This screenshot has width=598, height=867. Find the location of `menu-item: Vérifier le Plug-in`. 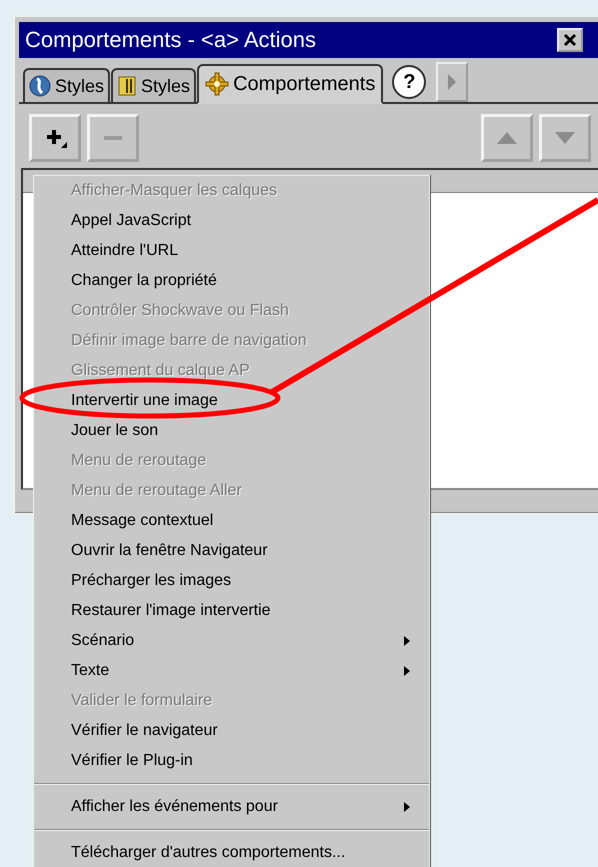

menu-item: Vérifier le Plug-in is located at coordinates (231, 761).